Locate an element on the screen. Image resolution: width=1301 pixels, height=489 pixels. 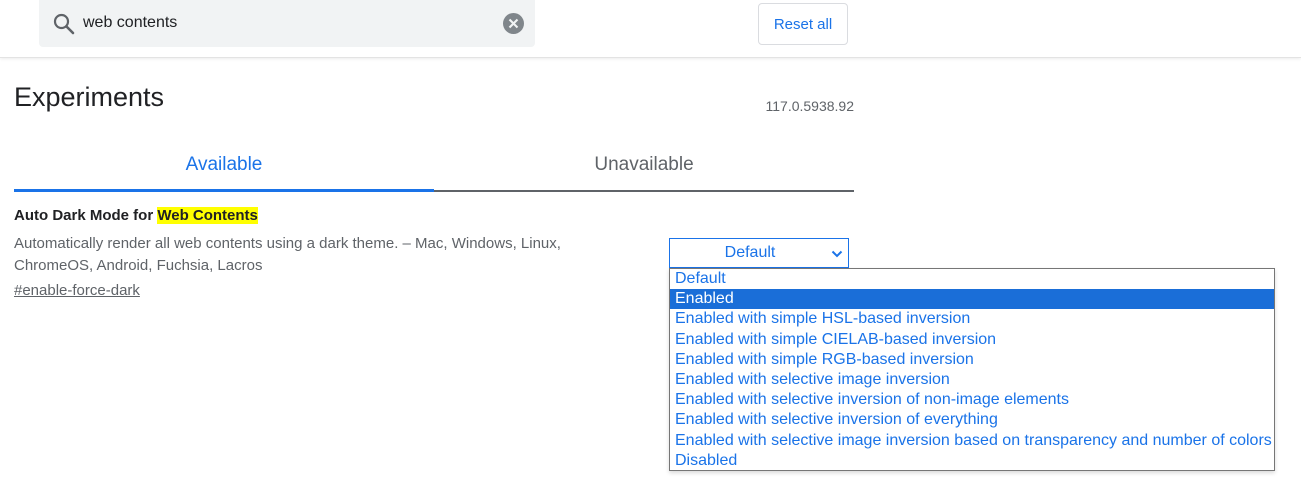
select-value: Default is located at coordinates (750, 252).